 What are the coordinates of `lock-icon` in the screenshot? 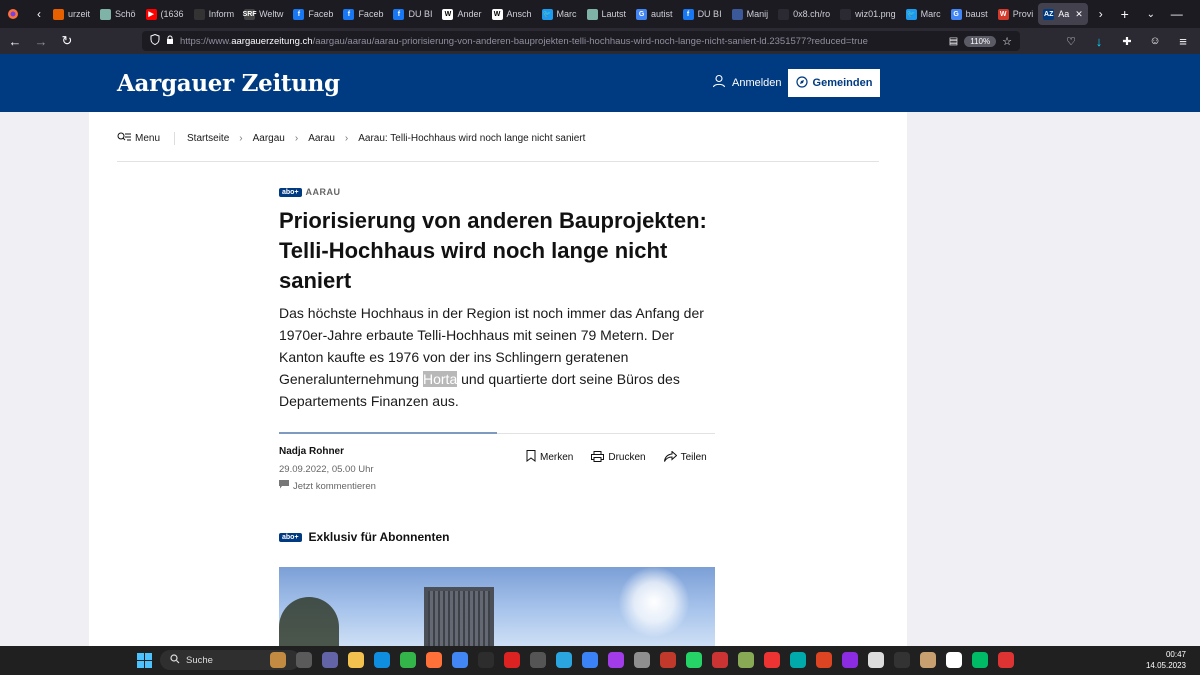 It's located at (170, 41).